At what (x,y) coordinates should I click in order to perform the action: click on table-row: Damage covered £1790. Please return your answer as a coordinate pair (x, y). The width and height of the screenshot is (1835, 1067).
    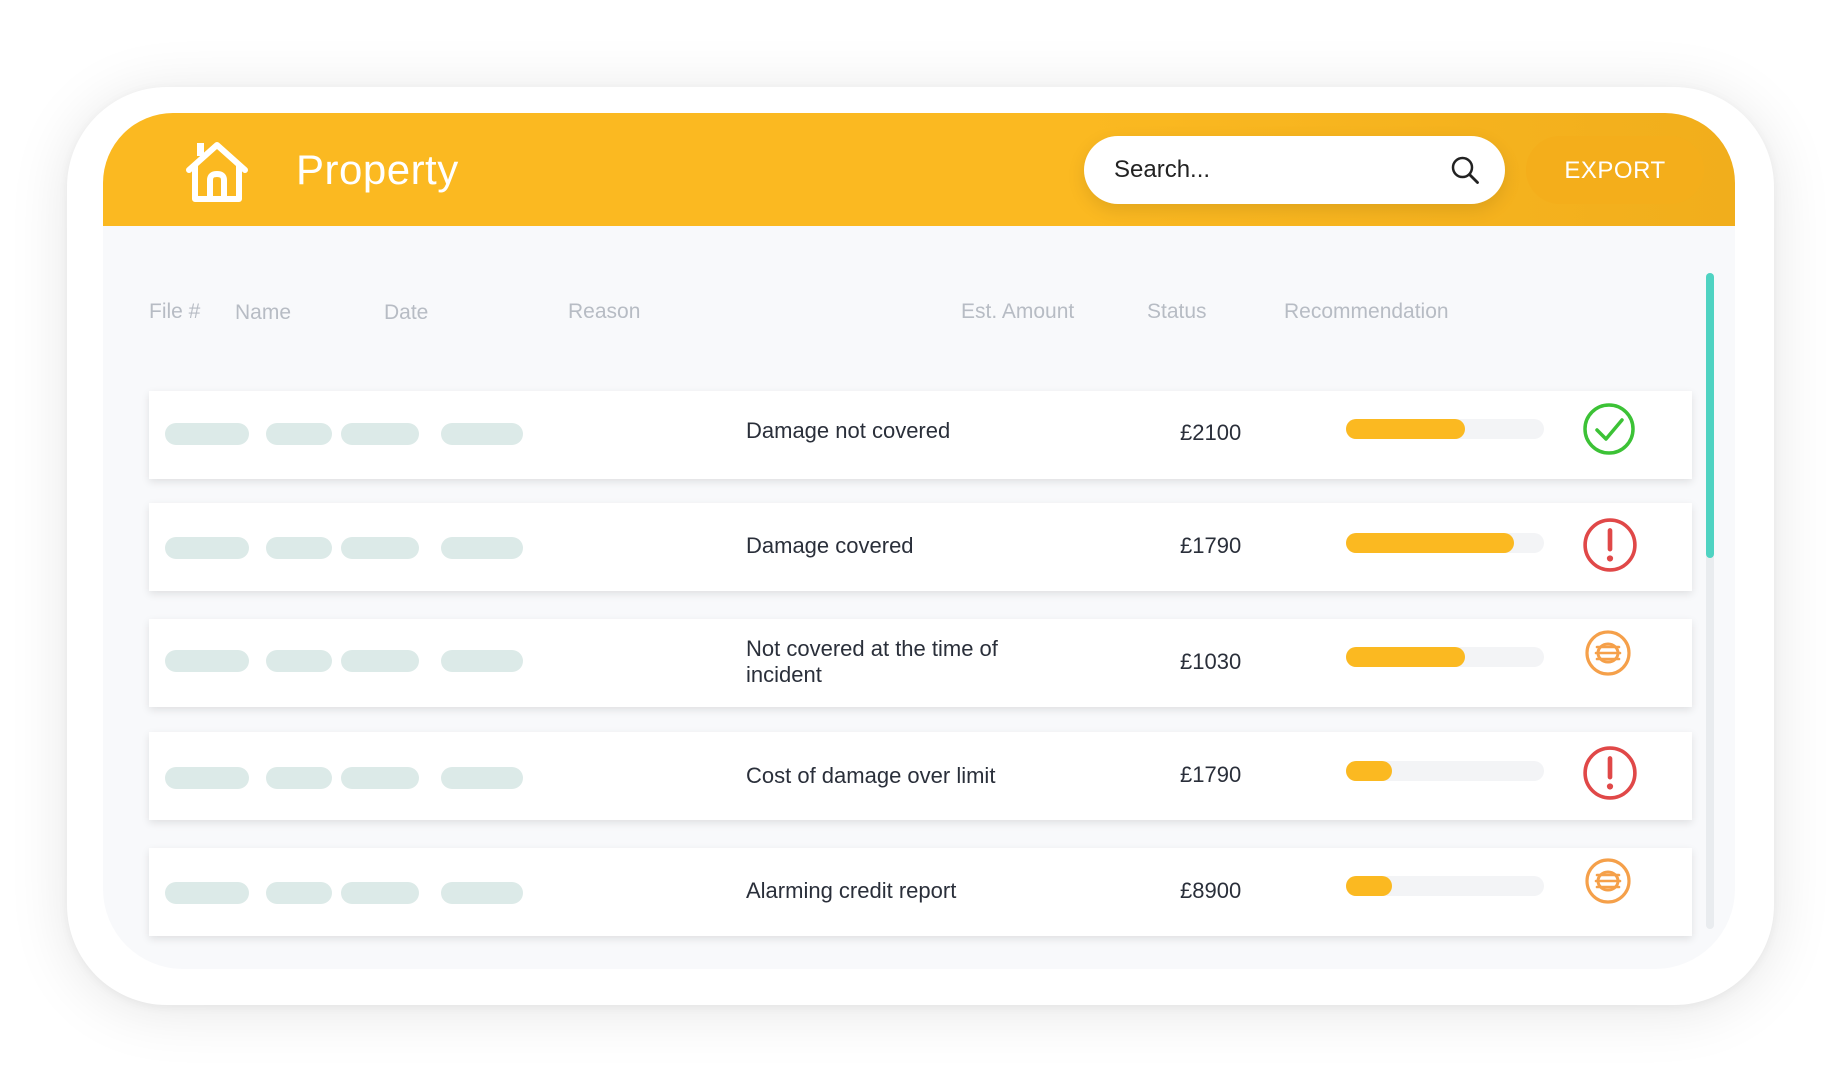
    Looking at the image, I should click on (920, 547).